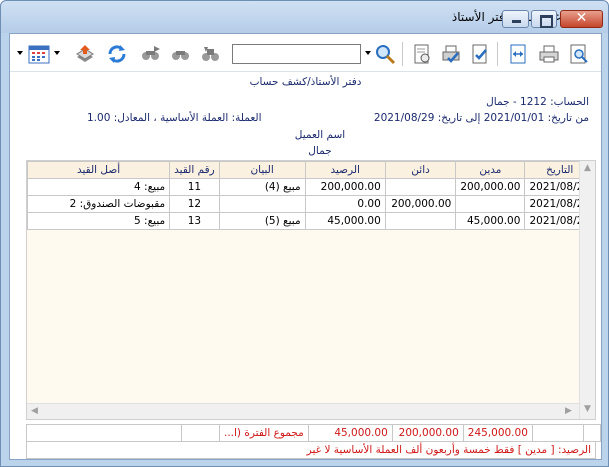 Image resolution: width=609 pixels, height=467 pixels. Describe the element at coordinates (194, 204) in the screenshot. I see `cell-entry-no: 12` at that location.